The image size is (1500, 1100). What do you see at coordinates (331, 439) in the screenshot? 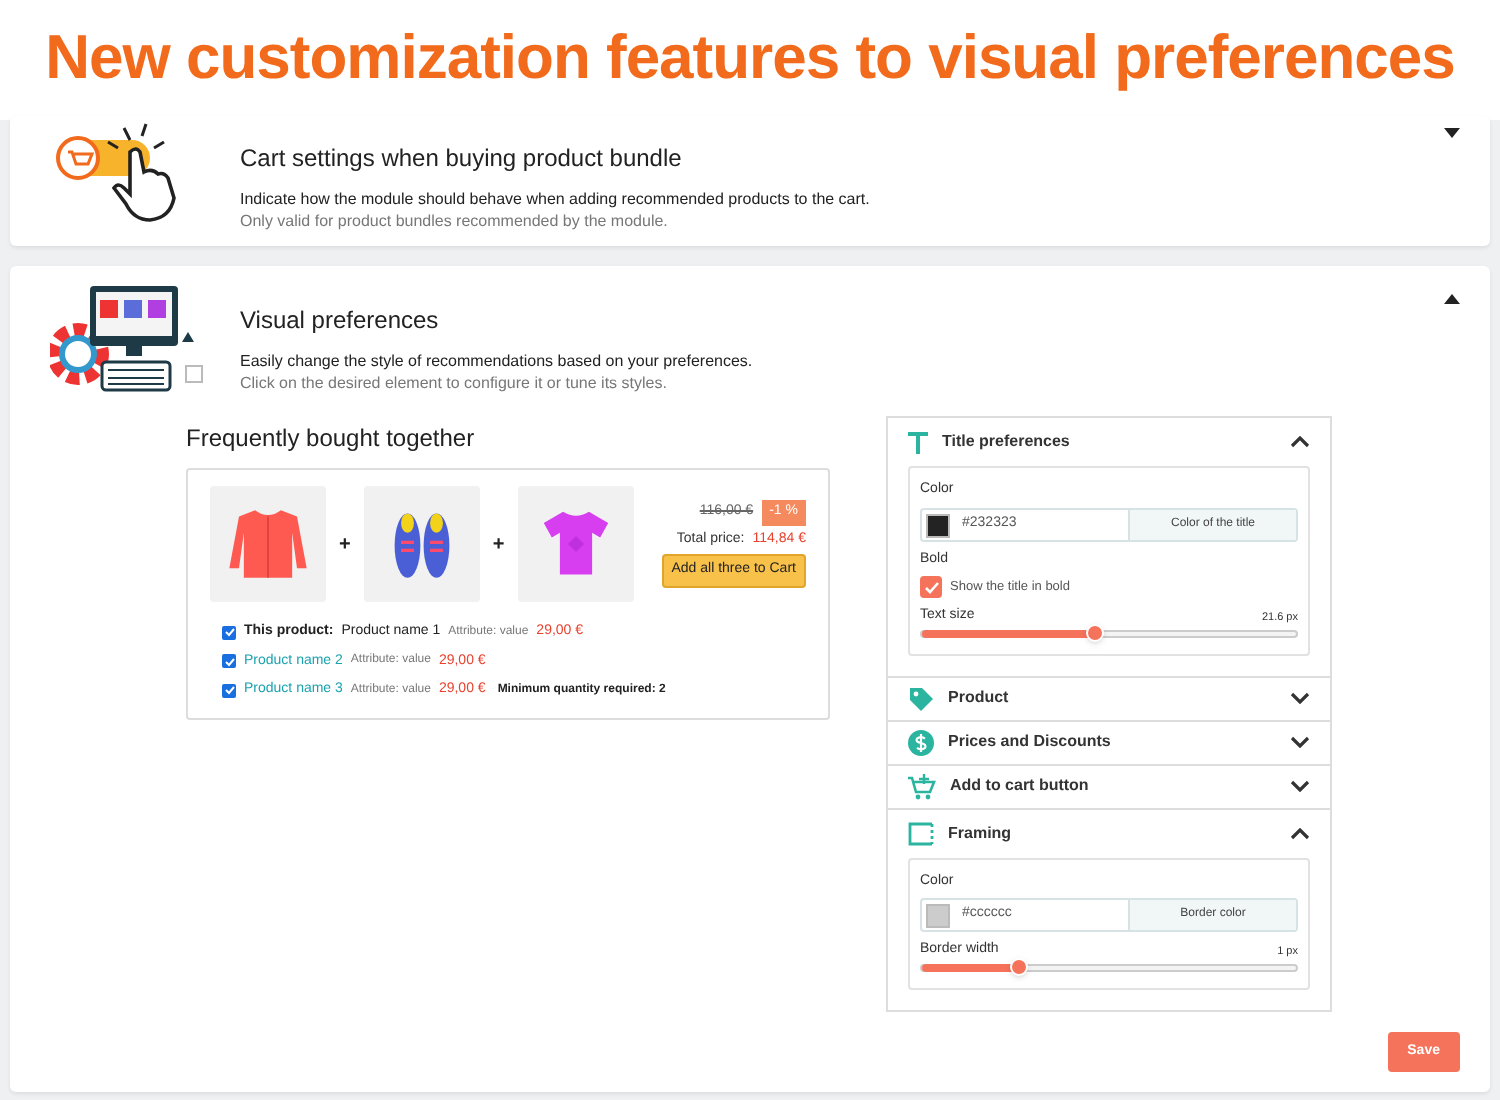
I see `preview-title: Frequently bought together` at bounding box center [331, 439].